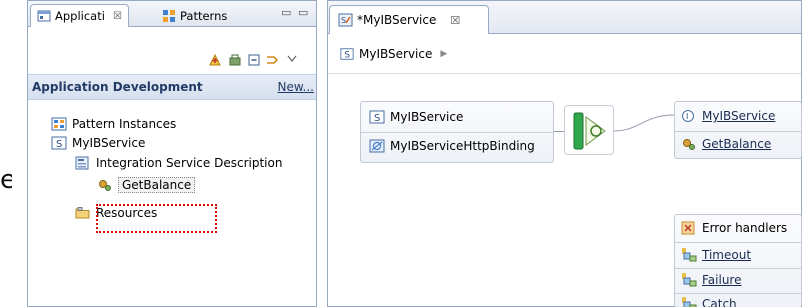 The width and height of the screenshot is (802, 307). I want to click on minimize-icon: ▭, so click(286, 12).